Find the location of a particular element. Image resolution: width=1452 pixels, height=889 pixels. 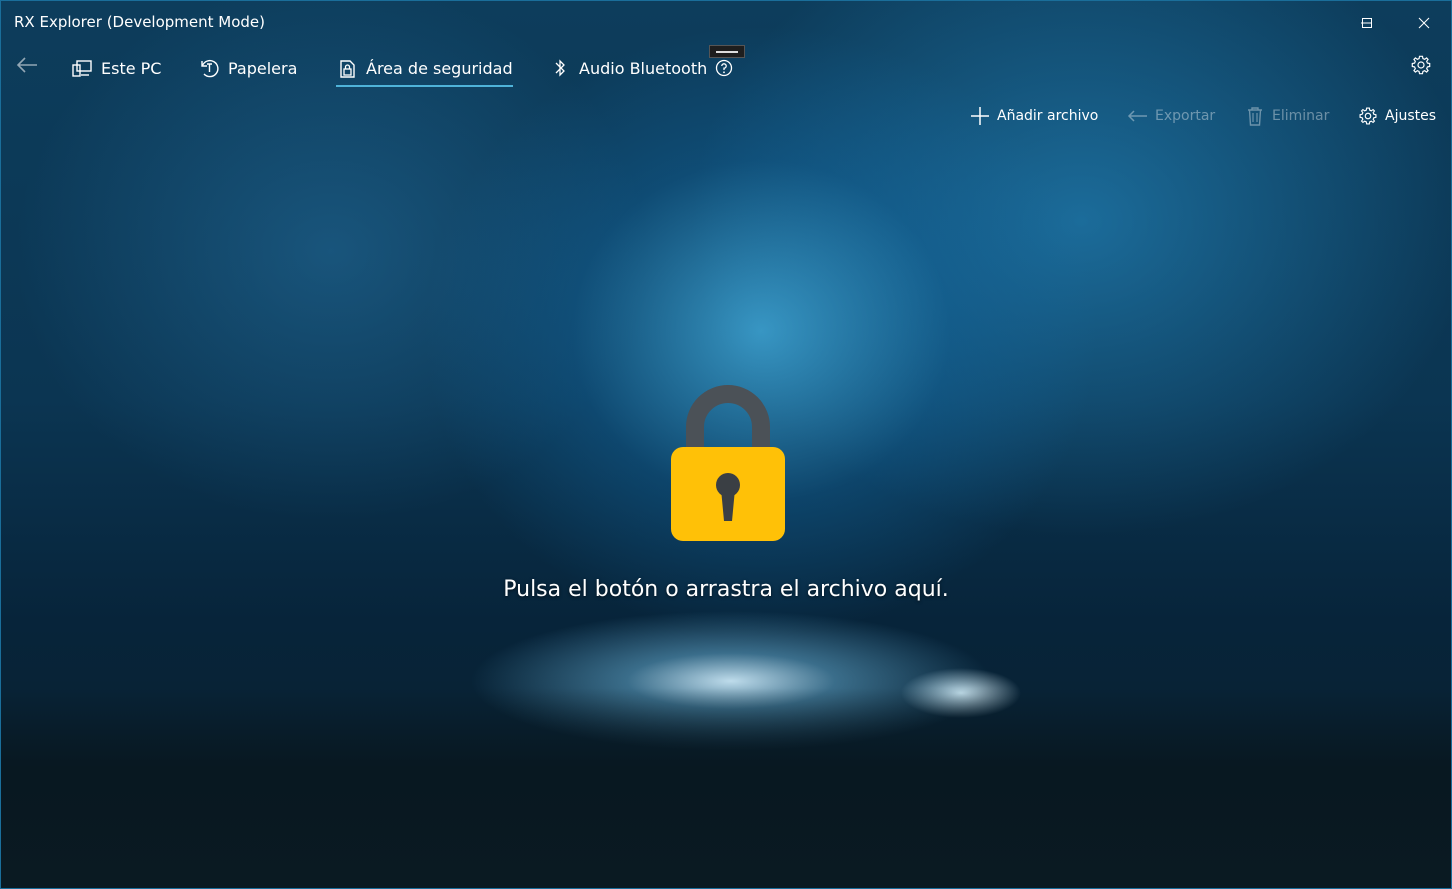

tab-label: Papelera is located at coordinates (263, 68).